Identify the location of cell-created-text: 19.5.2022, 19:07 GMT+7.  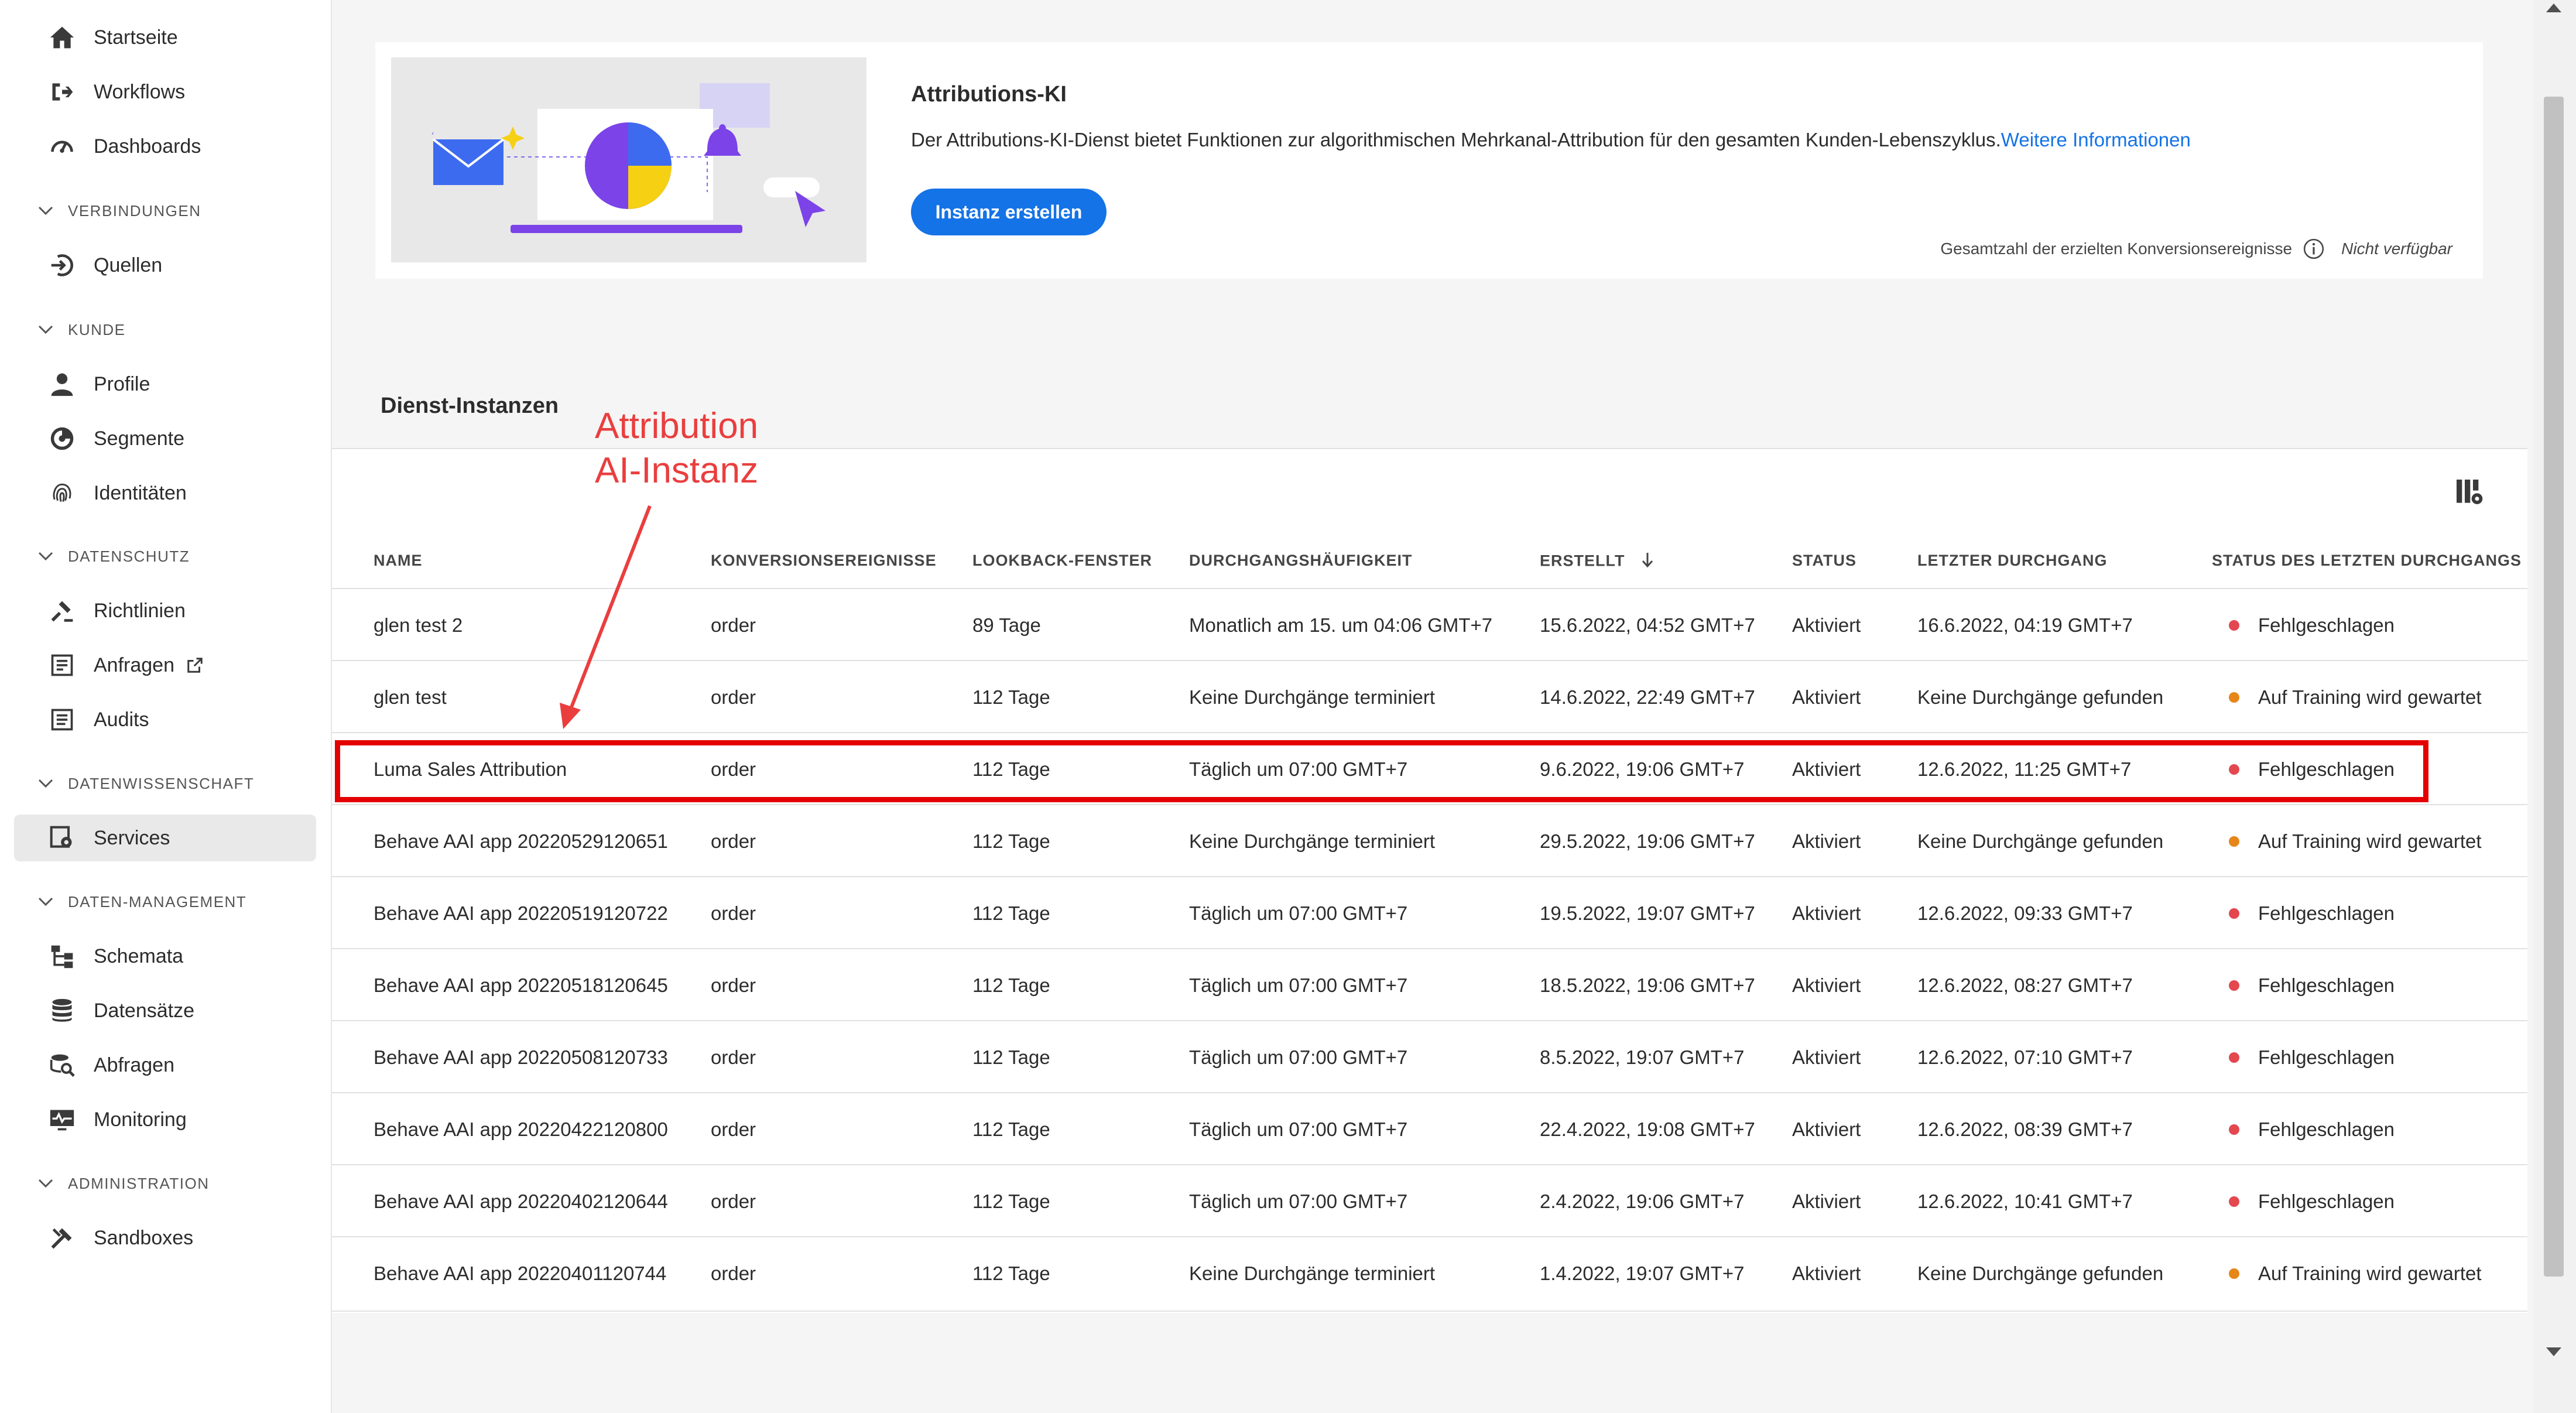
(1648, 913).